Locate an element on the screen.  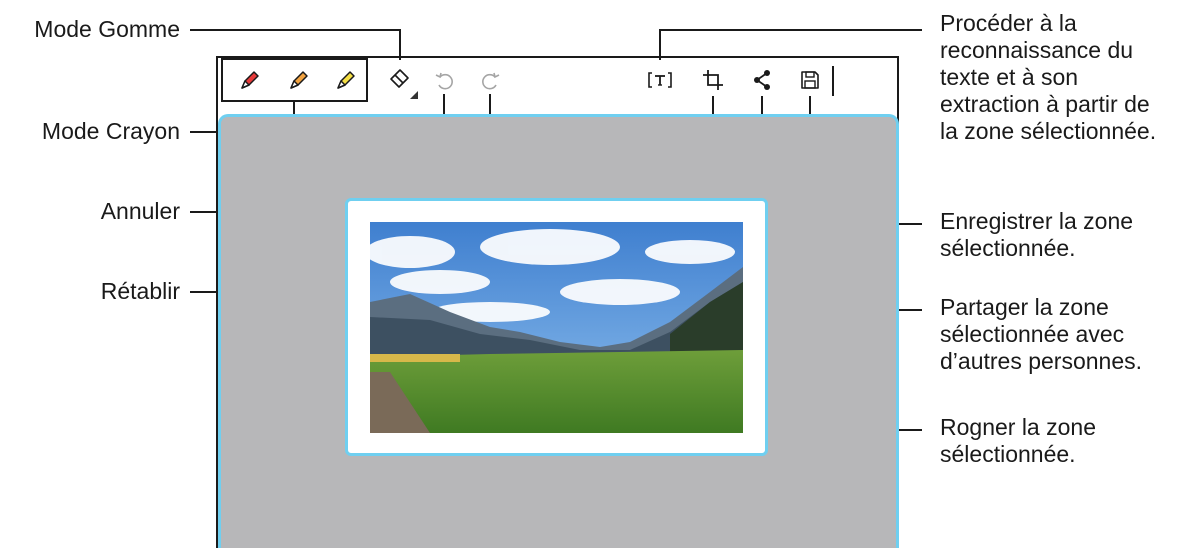
crop-label-line: sélectionnée. is located at coordinates (1008, 454).